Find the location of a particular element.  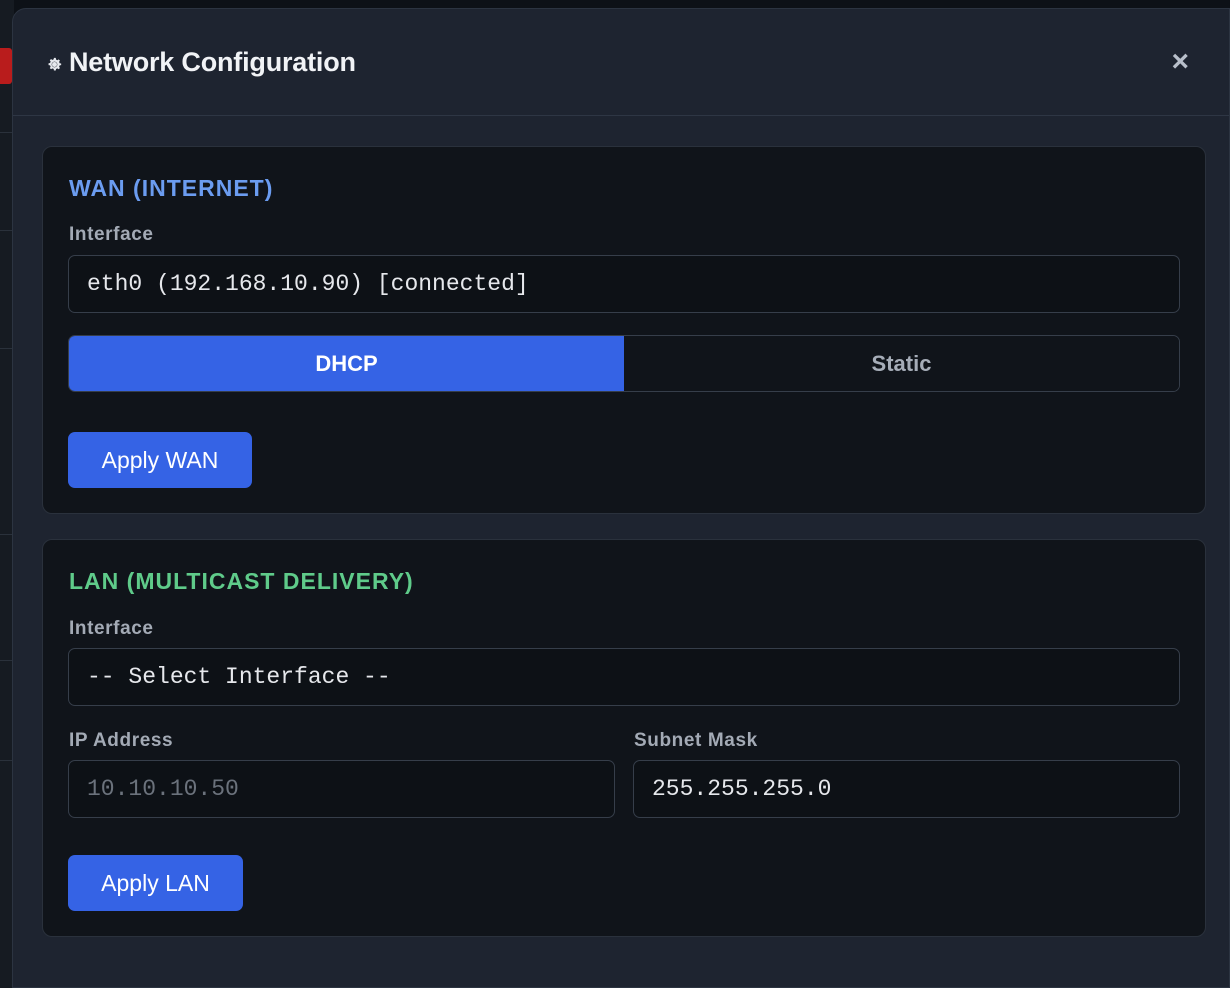

subnet-mask-label: Subnet Mask is located at coordinates (696, 740).